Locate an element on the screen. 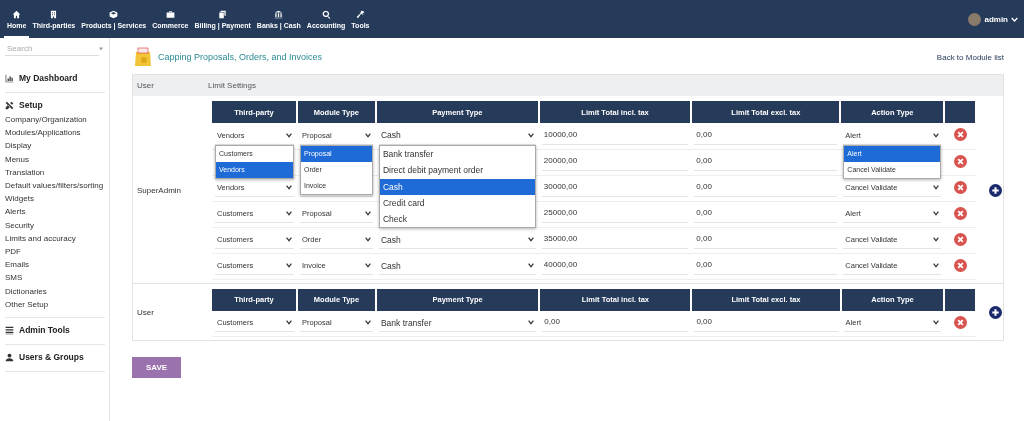 This screenshot has width=1024, height=421. limit-incl-tax-field: 35000,00 is located at coordinates (615, 240).